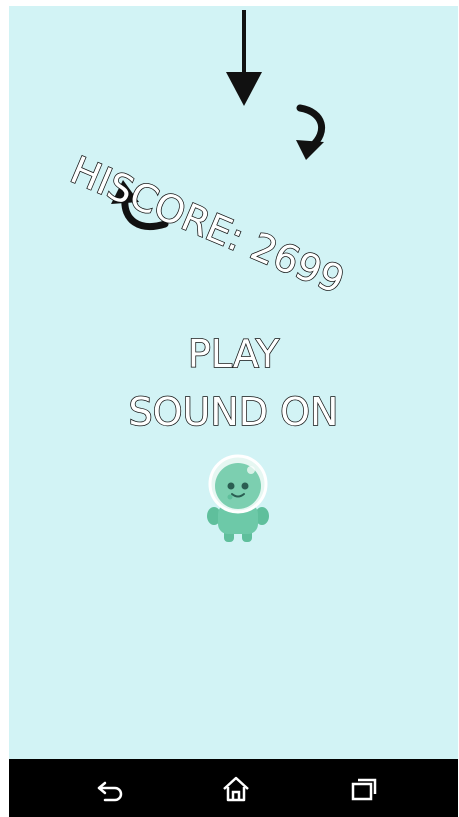 Image resolution: width=459 pixels, height=817 pixels. Describe the element at coordinates (244, 58) in the screenshot. I see `down-arrow-icon` at that location.